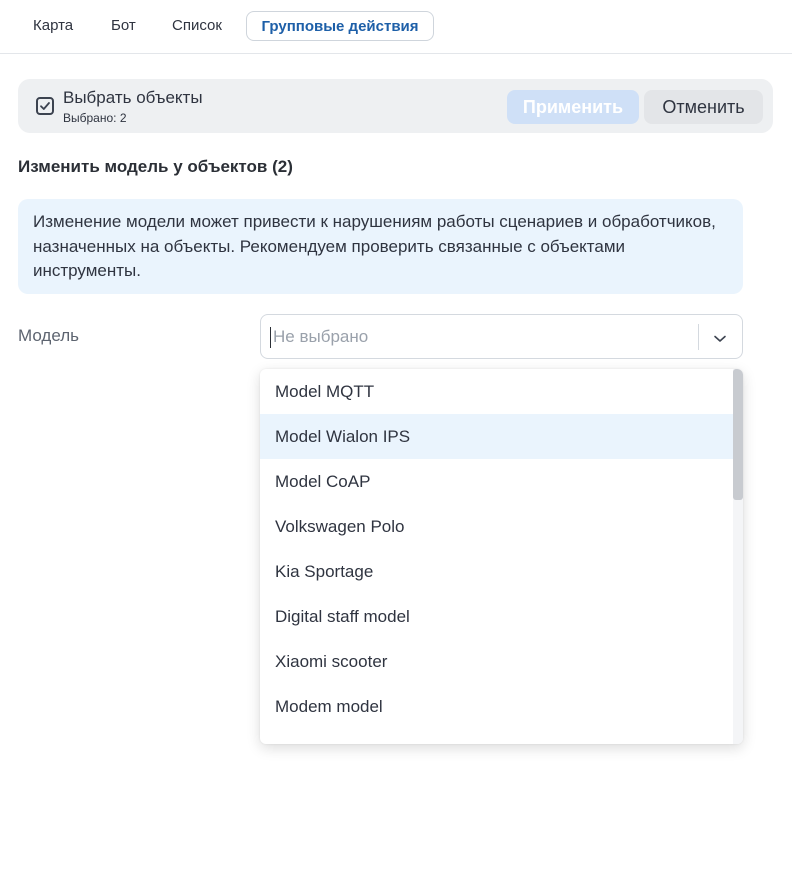 The height and width of the screenshot is (891, 792). Describe the element at coordinates (501, 336) in the screenshot. I see `model-select: Не выбрано` at that location.